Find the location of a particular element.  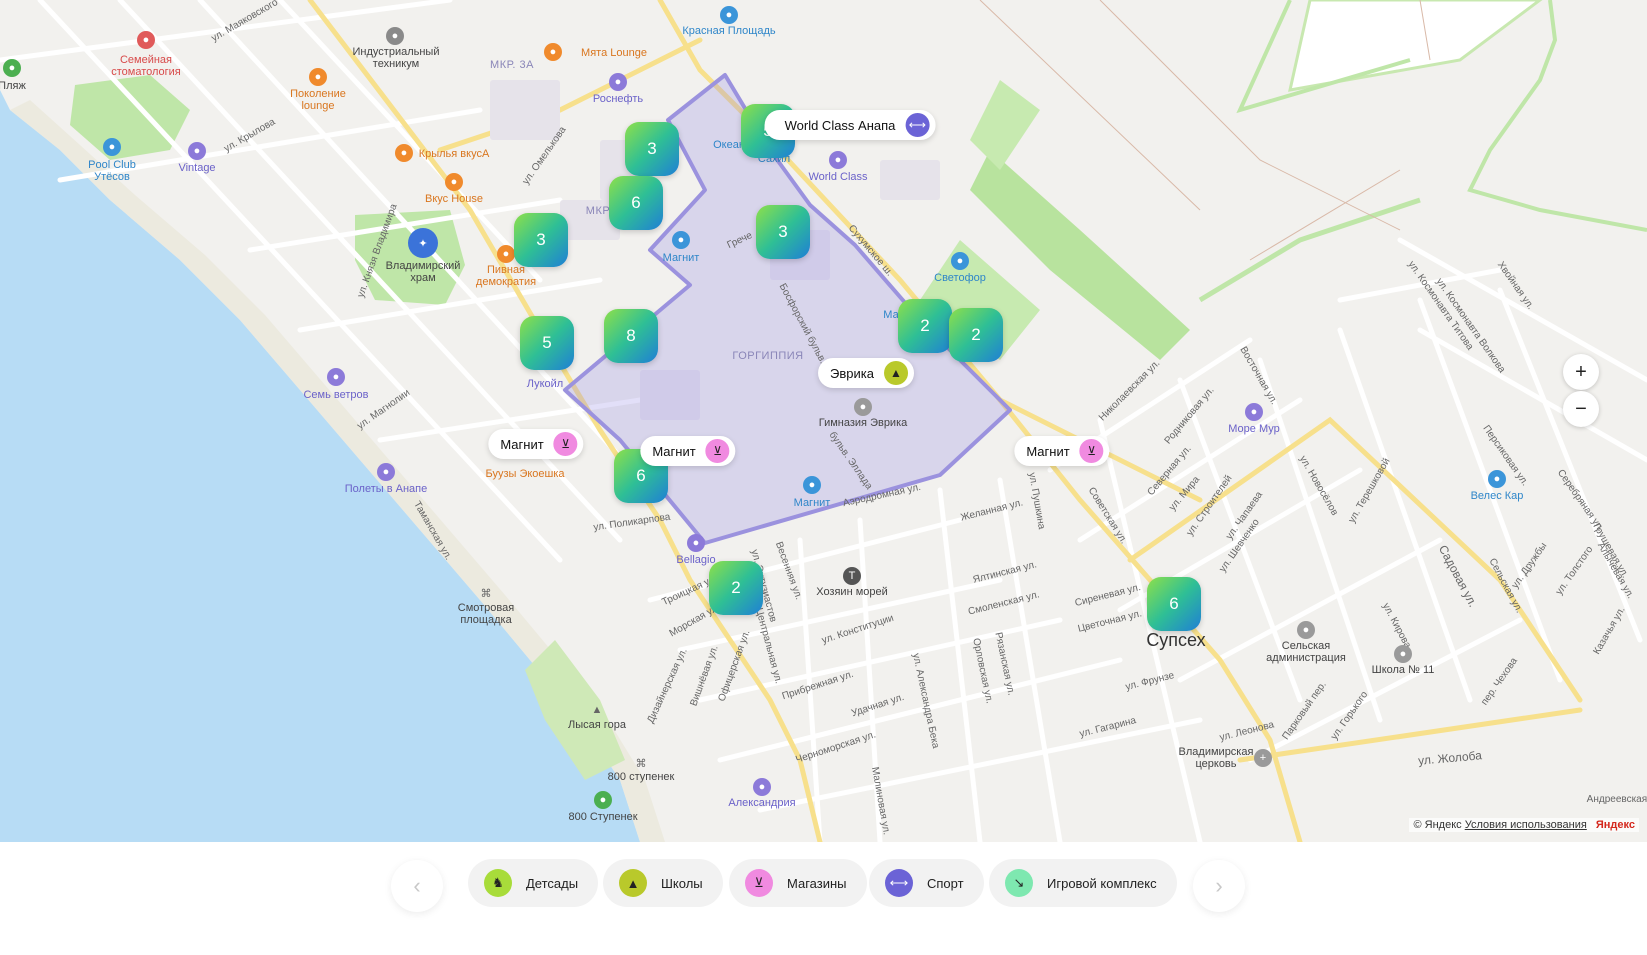

place-tag-evrika: Эврика ▲ is located at coordinates (866, 373).